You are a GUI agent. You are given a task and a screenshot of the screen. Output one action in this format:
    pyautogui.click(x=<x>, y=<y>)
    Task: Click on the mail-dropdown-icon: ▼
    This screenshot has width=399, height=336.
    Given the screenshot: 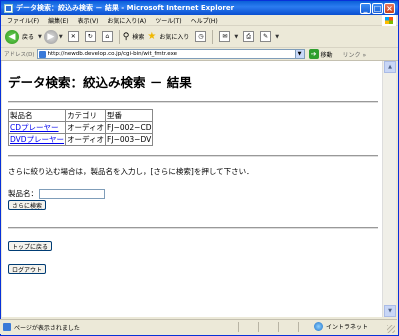 What is the action you would take?
    pyautogui.click(x=236, y=37)
    